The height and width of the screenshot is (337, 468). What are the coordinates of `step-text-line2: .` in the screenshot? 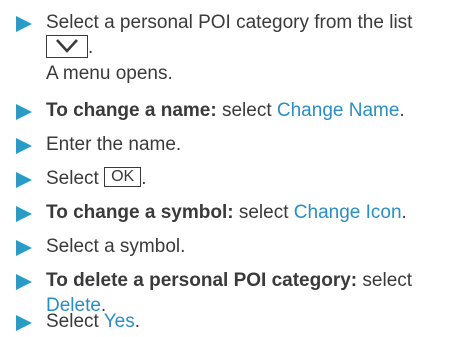 It's located at (70, 47).